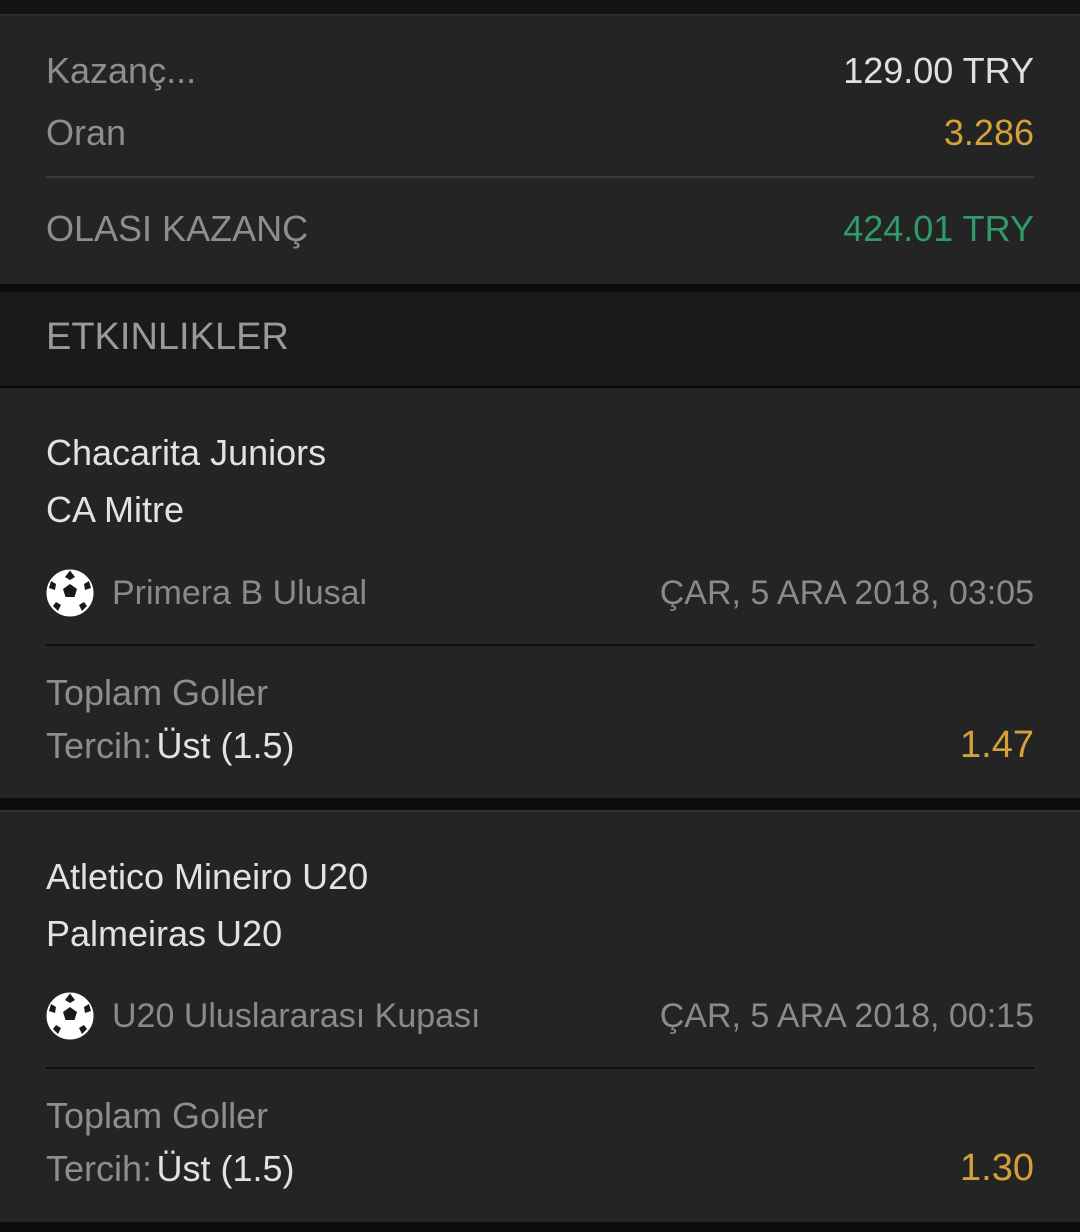  I want to click on odds-label: Oran, so click(86, 132).